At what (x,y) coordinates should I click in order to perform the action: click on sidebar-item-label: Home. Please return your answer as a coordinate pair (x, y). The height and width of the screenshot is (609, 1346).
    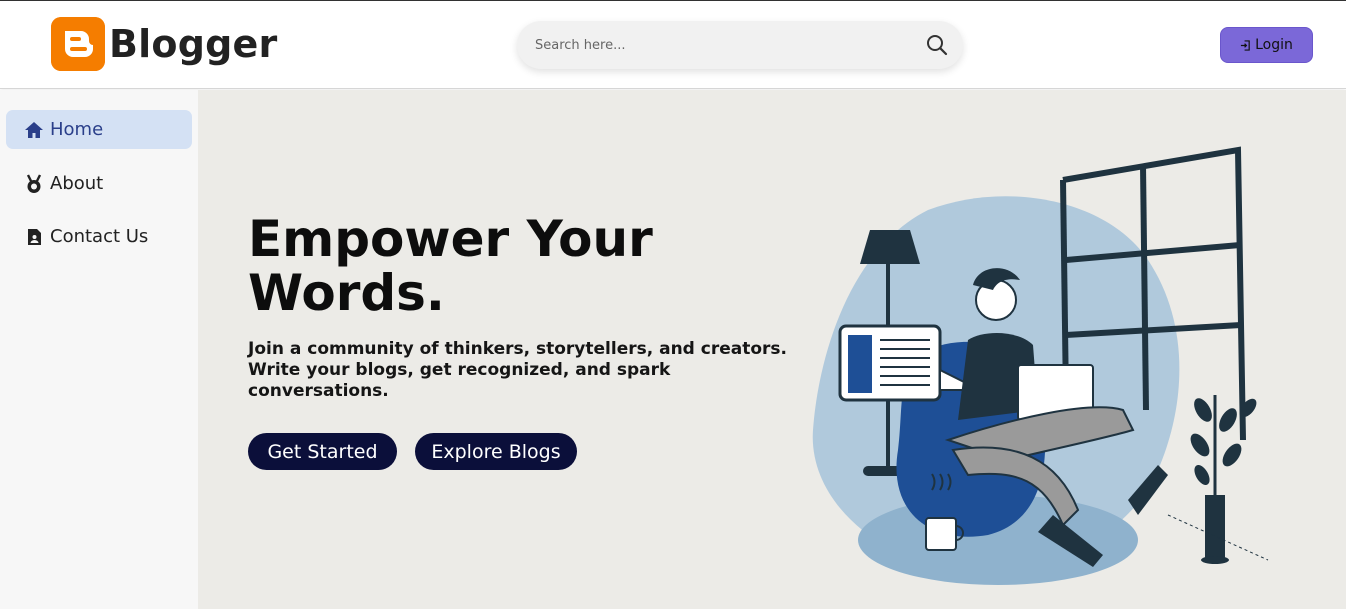
    Looking at the image, I should click on (77, 129).